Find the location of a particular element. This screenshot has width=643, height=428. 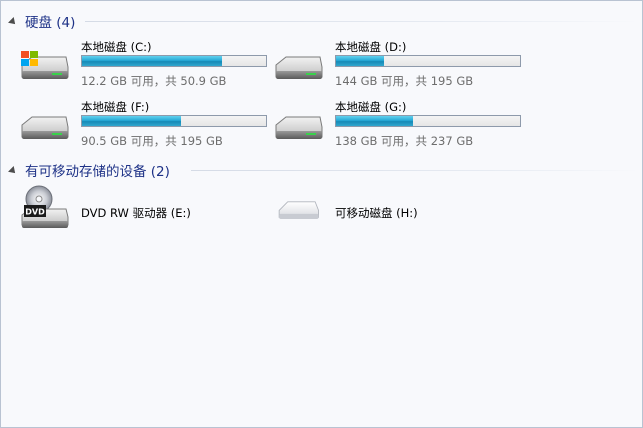

drive-c: 本地磁盘 (C:) 12.2 GB 可用，共 50.9 GB is located at coordinates (143, 67).